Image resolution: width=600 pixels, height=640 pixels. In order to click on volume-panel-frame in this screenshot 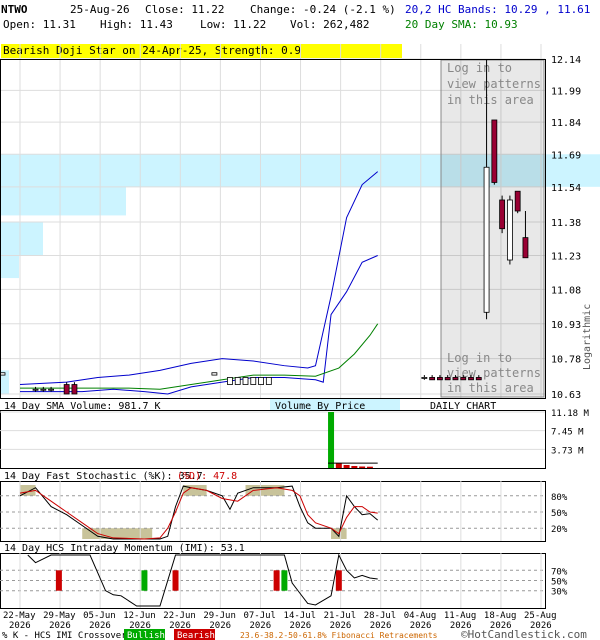, I will do `click(273, 439)`.